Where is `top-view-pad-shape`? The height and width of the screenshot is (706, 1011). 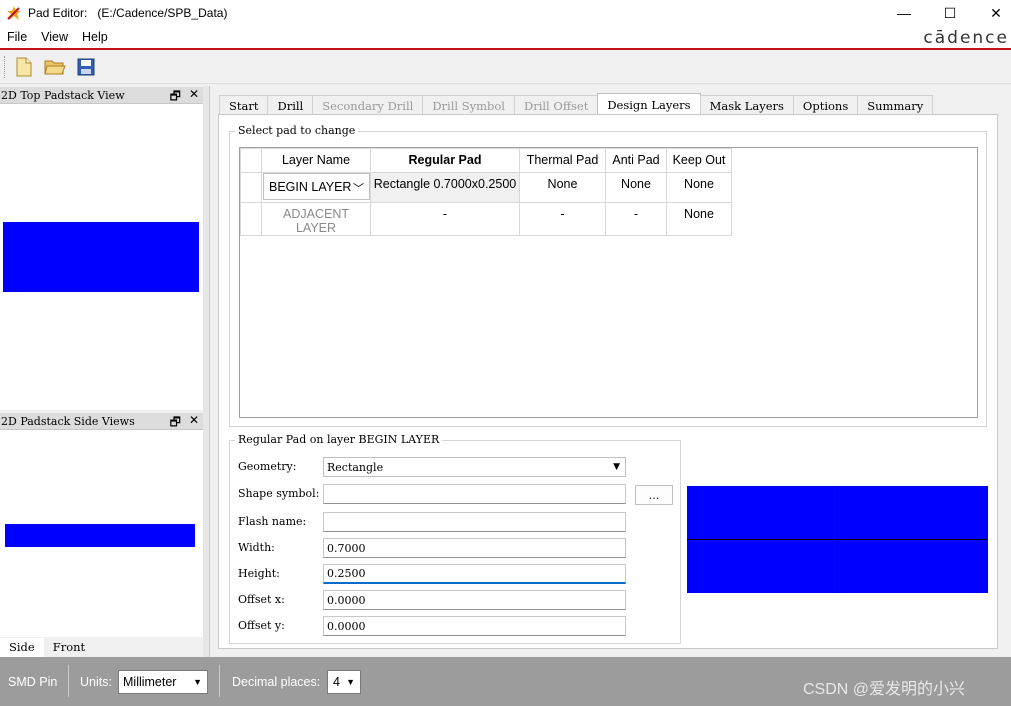 top-view-pad-shape is located at coordinates (101, 257).